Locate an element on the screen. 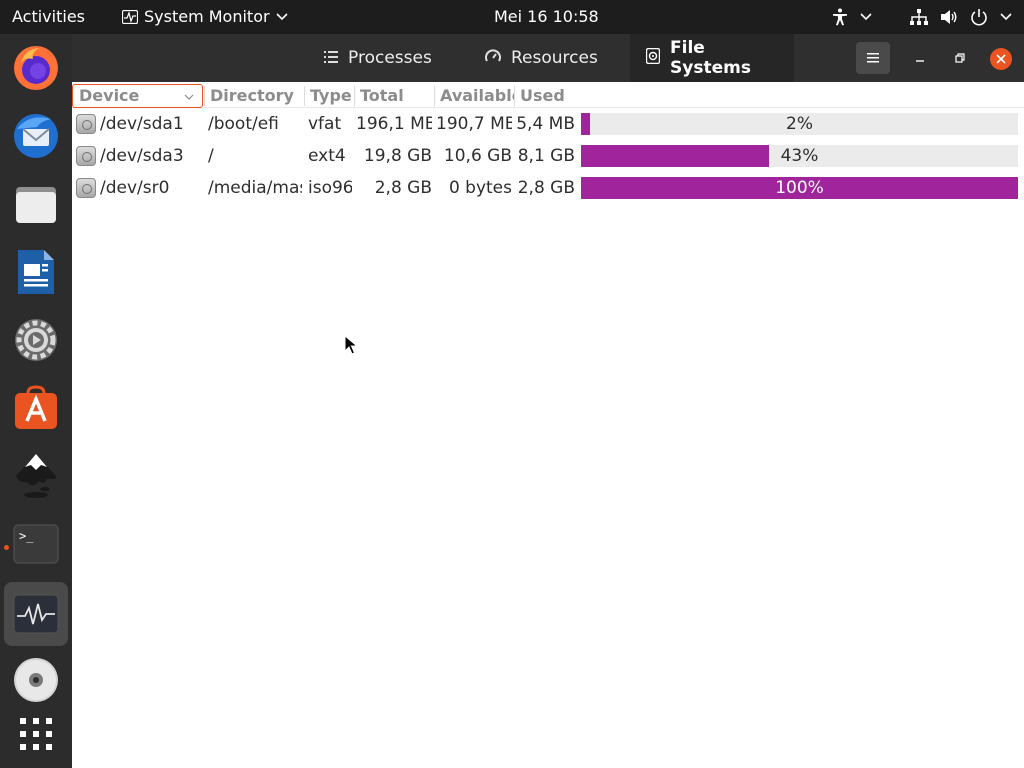  cell-used: 2,8 GB is located at coordinates (546, 188).